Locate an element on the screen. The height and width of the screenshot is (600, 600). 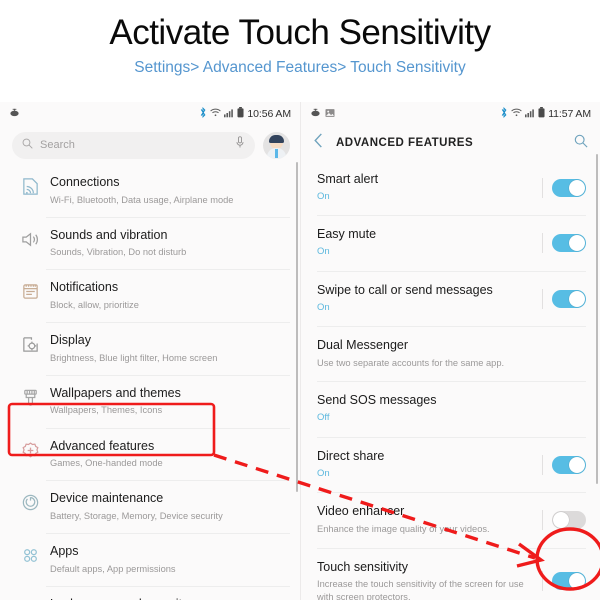
settings-row-advanced-features: Advanced features Games, One-handed mode is located at coordinates (150, 454).